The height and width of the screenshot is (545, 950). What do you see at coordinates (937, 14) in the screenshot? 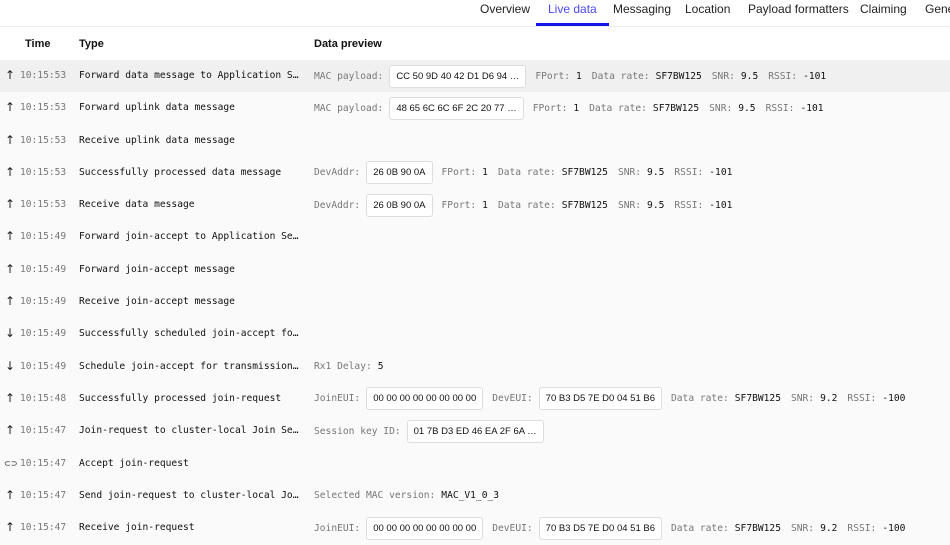
I see `tab-gene: Gene` at bounding box center [937, 14].